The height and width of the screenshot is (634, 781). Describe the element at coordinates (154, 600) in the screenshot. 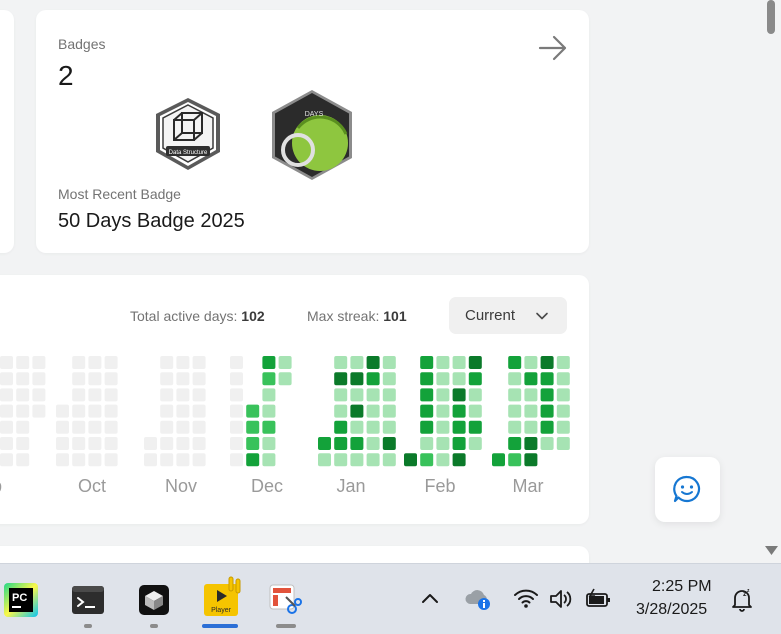

I see `cube-app-icon` at that location.